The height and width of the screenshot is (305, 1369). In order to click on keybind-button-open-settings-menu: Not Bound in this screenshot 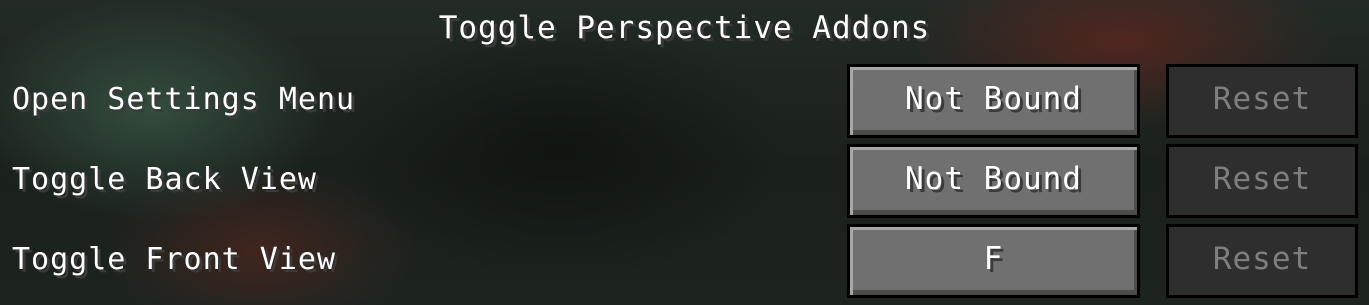, I will do `click(993, 101)`.